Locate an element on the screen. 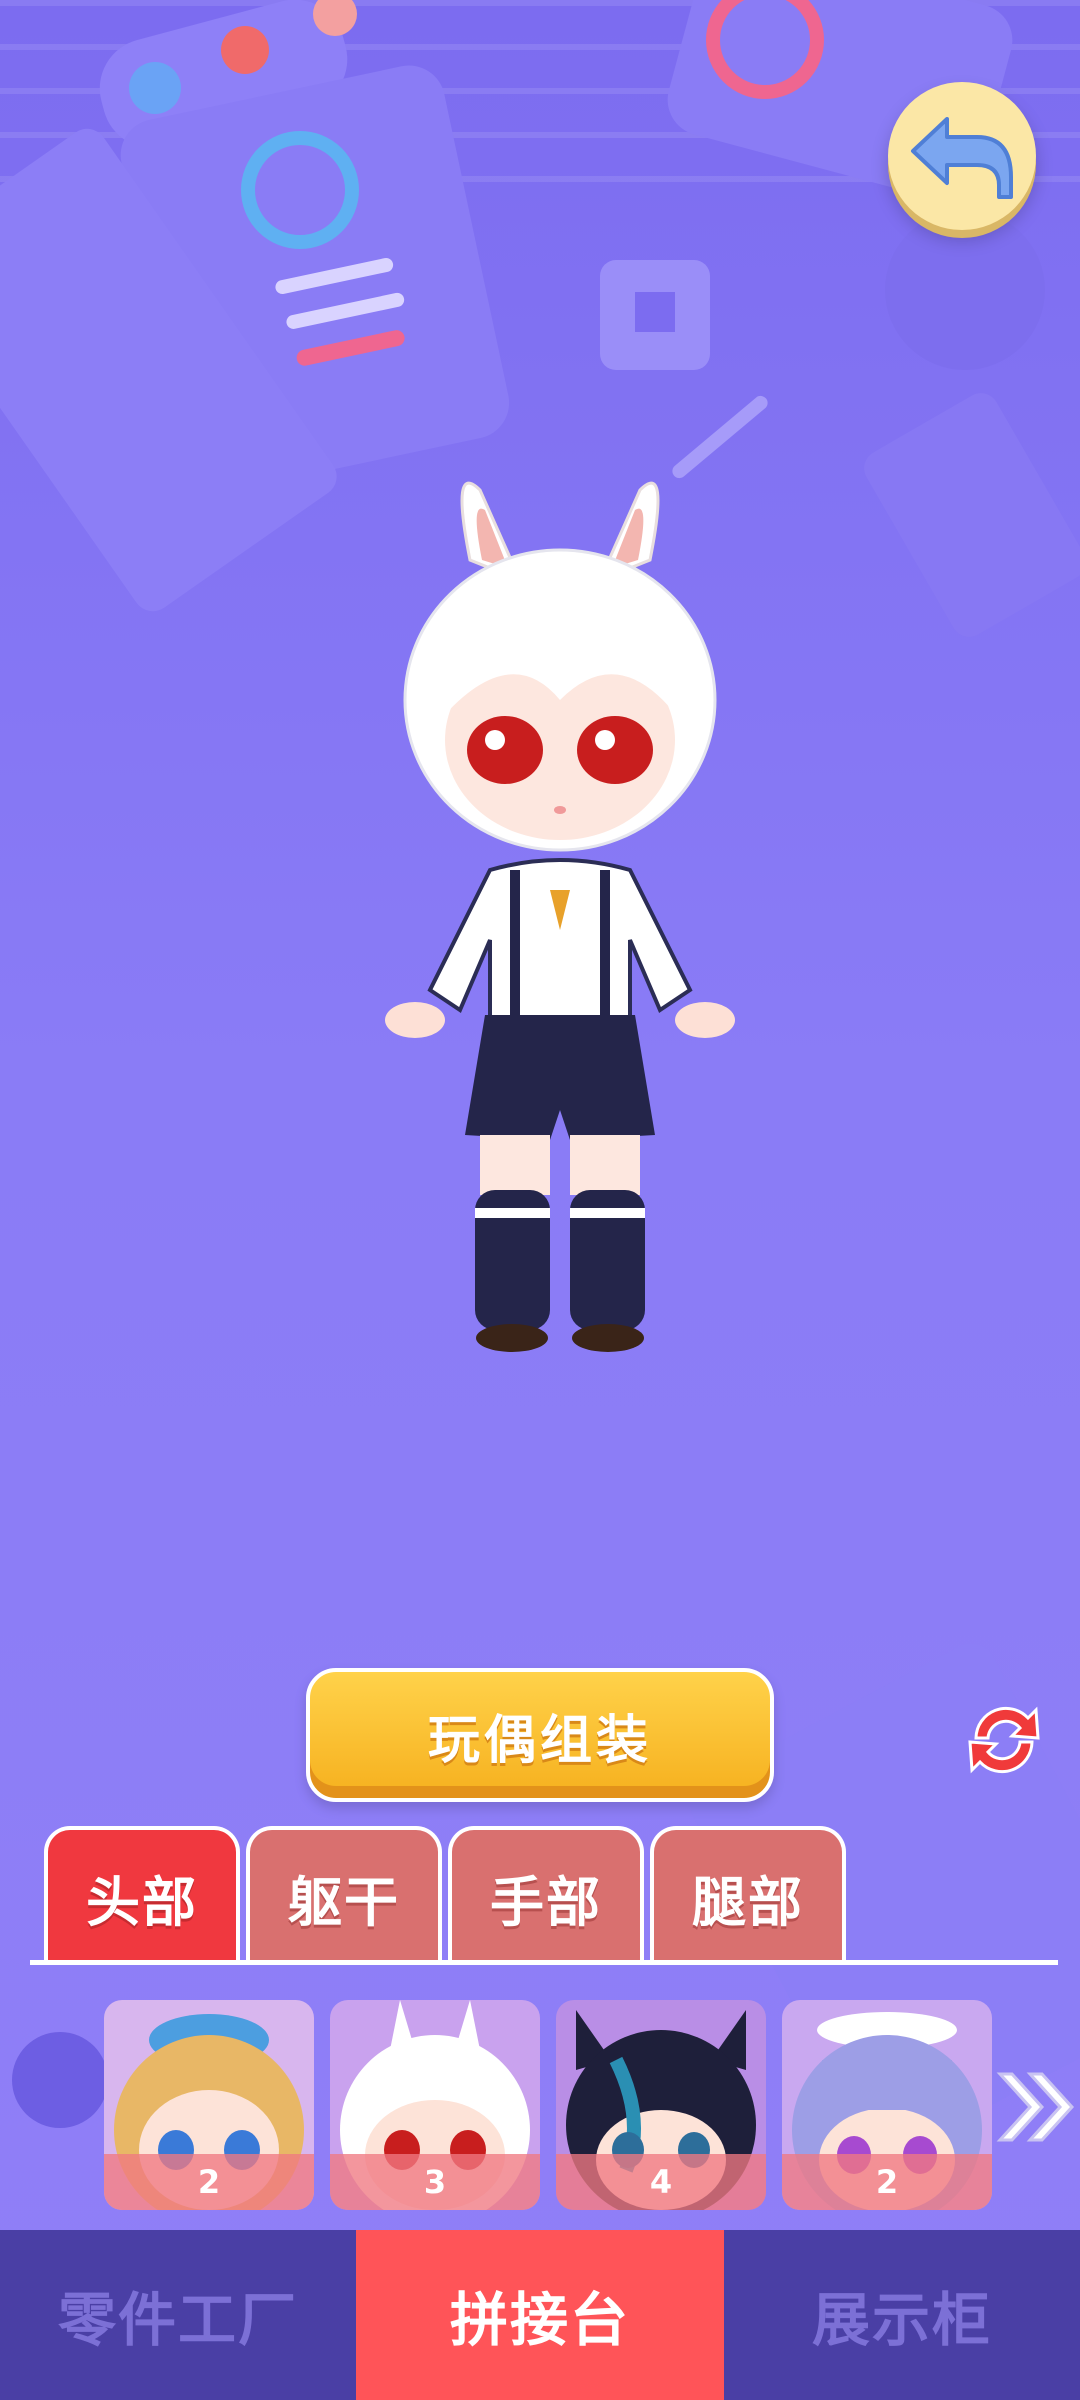 This screenshot has height=2400, width=1080. nav-assembly-table: 拼接台 is located at coordinates (540, 2315).